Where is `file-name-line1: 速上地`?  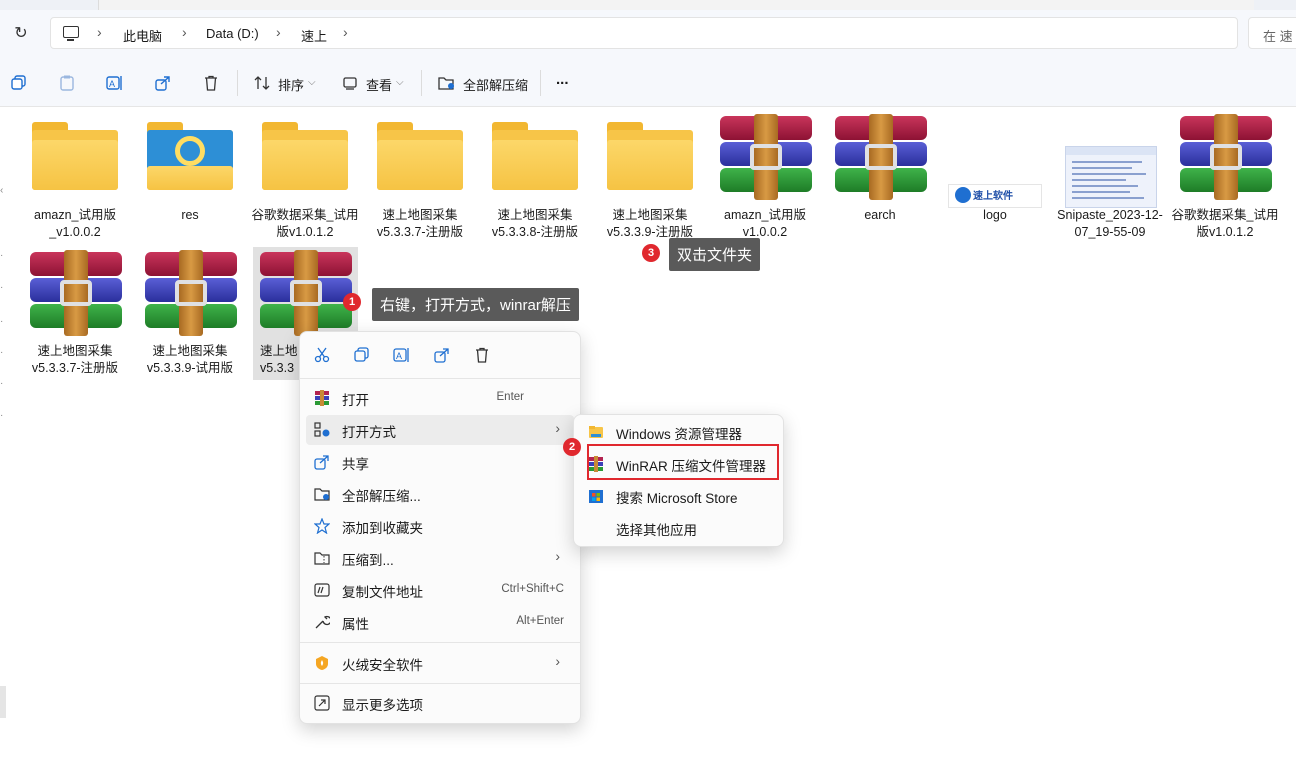 file-name-line1: 速上地 is located at coordinates (279, 351).